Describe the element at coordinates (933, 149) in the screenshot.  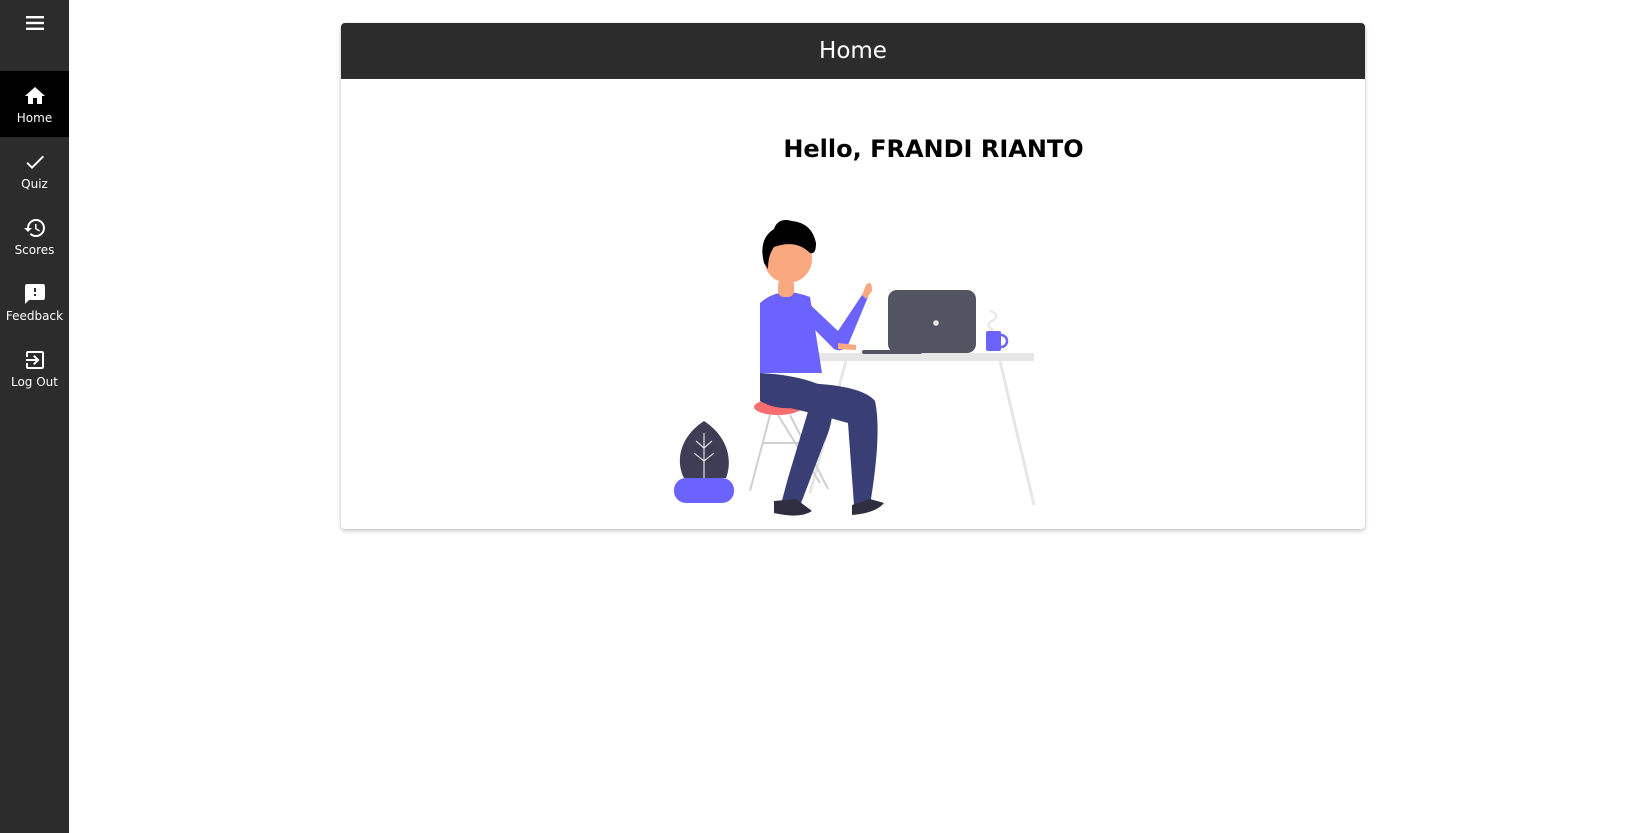
I see `greeting-text: Hello, FRANDI RIANTO` at that location.